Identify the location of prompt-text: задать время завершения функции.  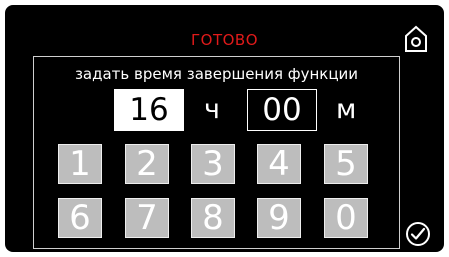
(216, 74).